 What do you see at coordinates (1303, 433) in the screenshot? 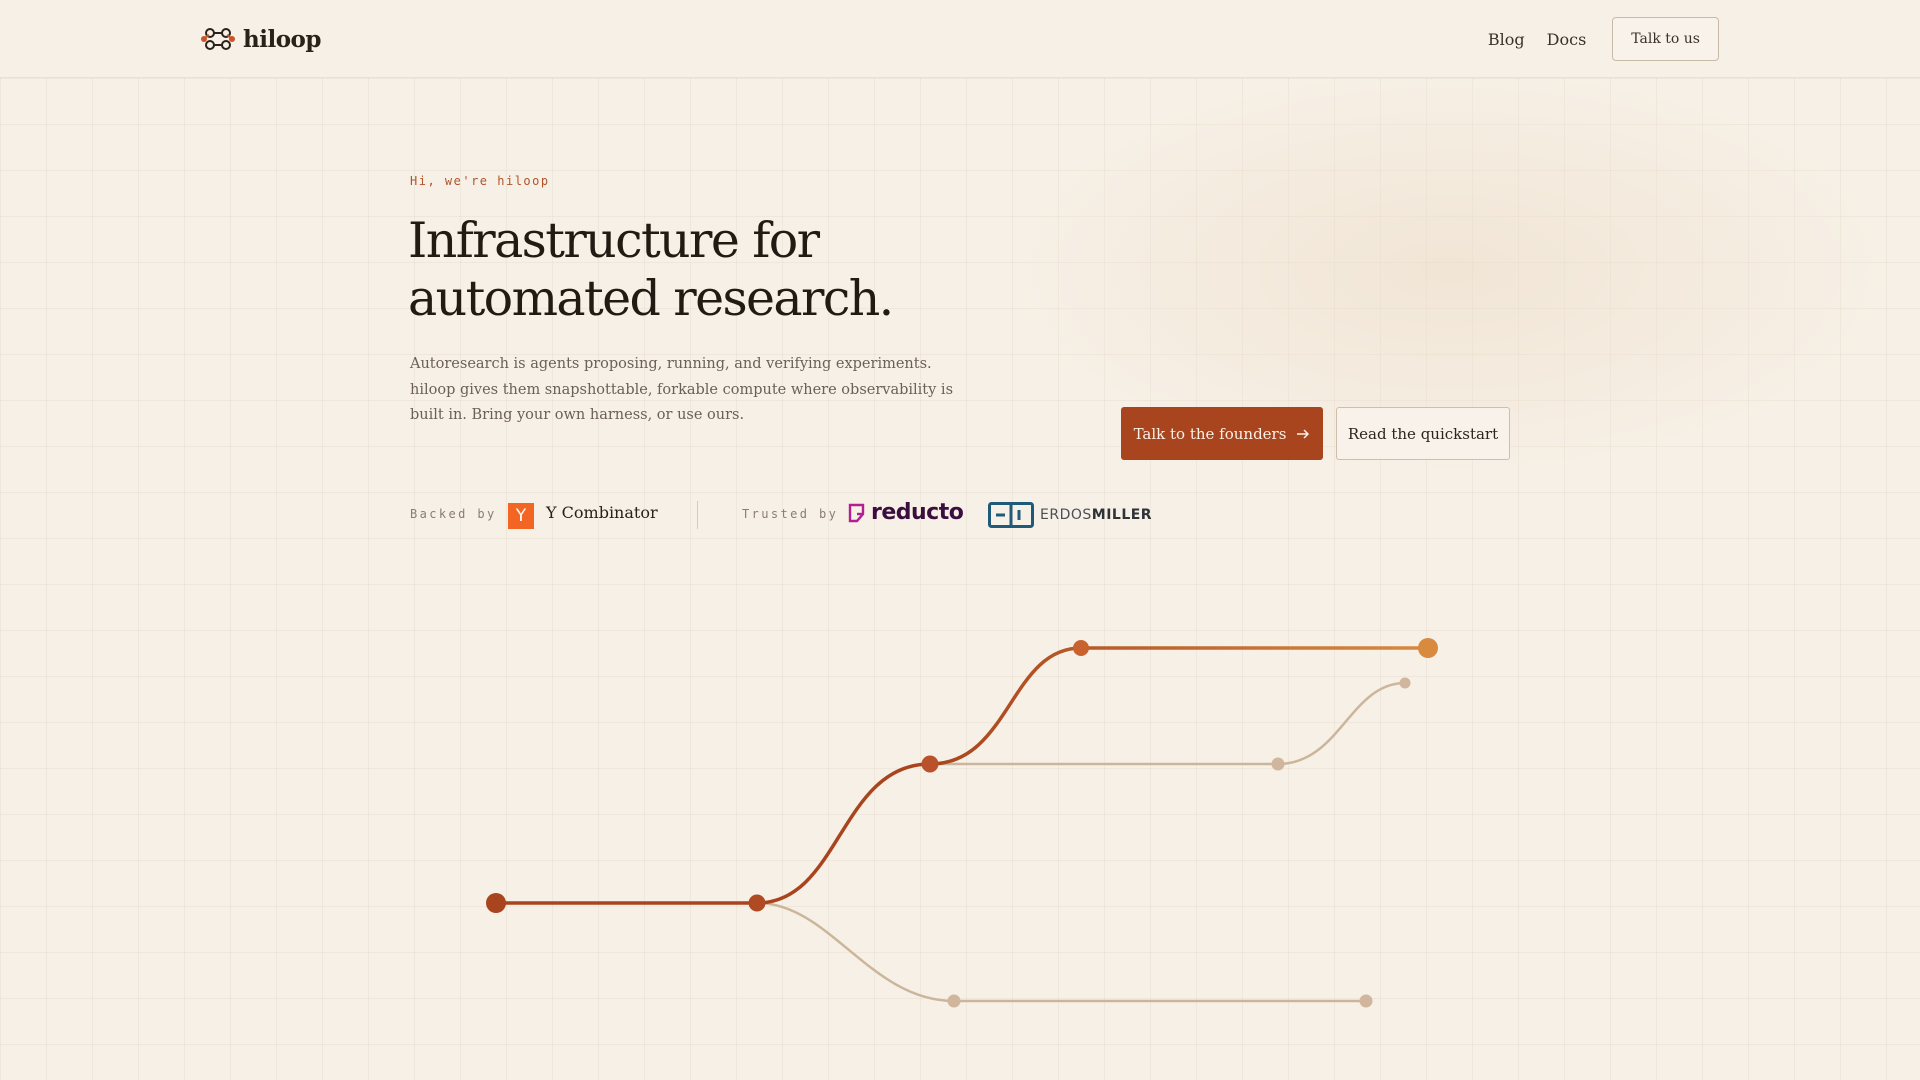
I see `arrow-right-icon` at bounding box center [1303, 433].